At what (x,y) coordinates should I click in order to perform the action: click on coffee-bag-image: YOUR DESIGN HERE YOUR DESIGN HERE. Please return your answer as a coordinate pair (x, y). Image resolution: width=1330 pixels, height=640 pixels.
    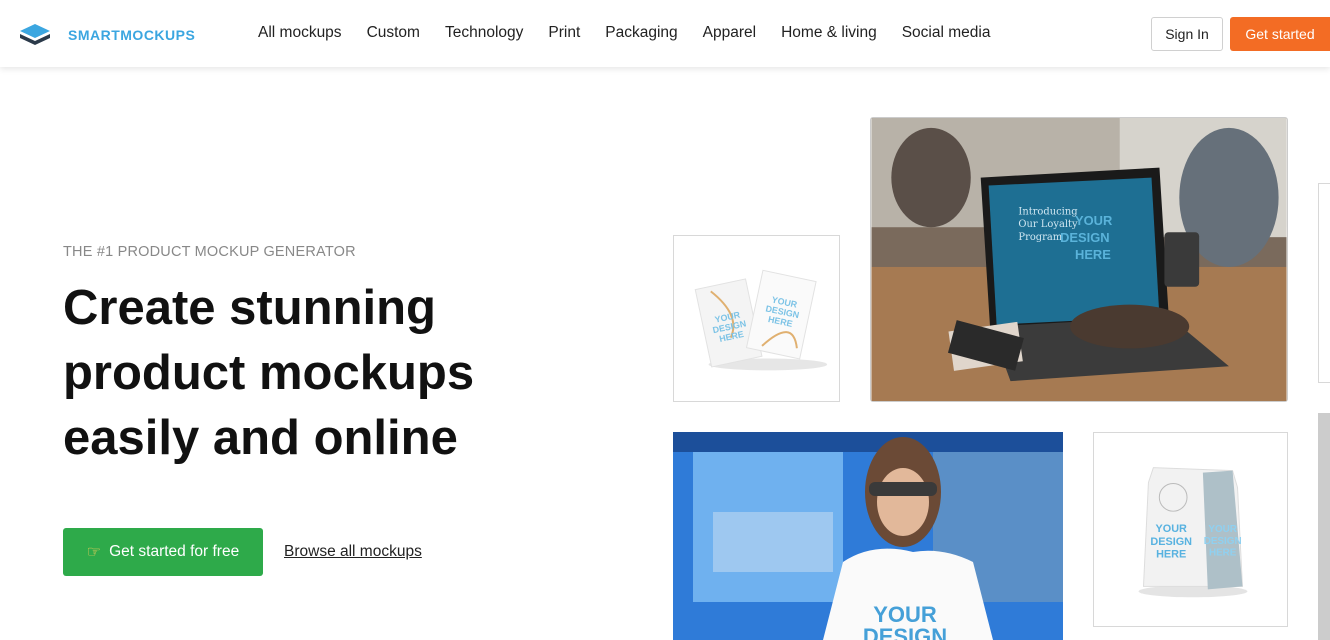
    Looking at the image, I should click on (1190, 529).